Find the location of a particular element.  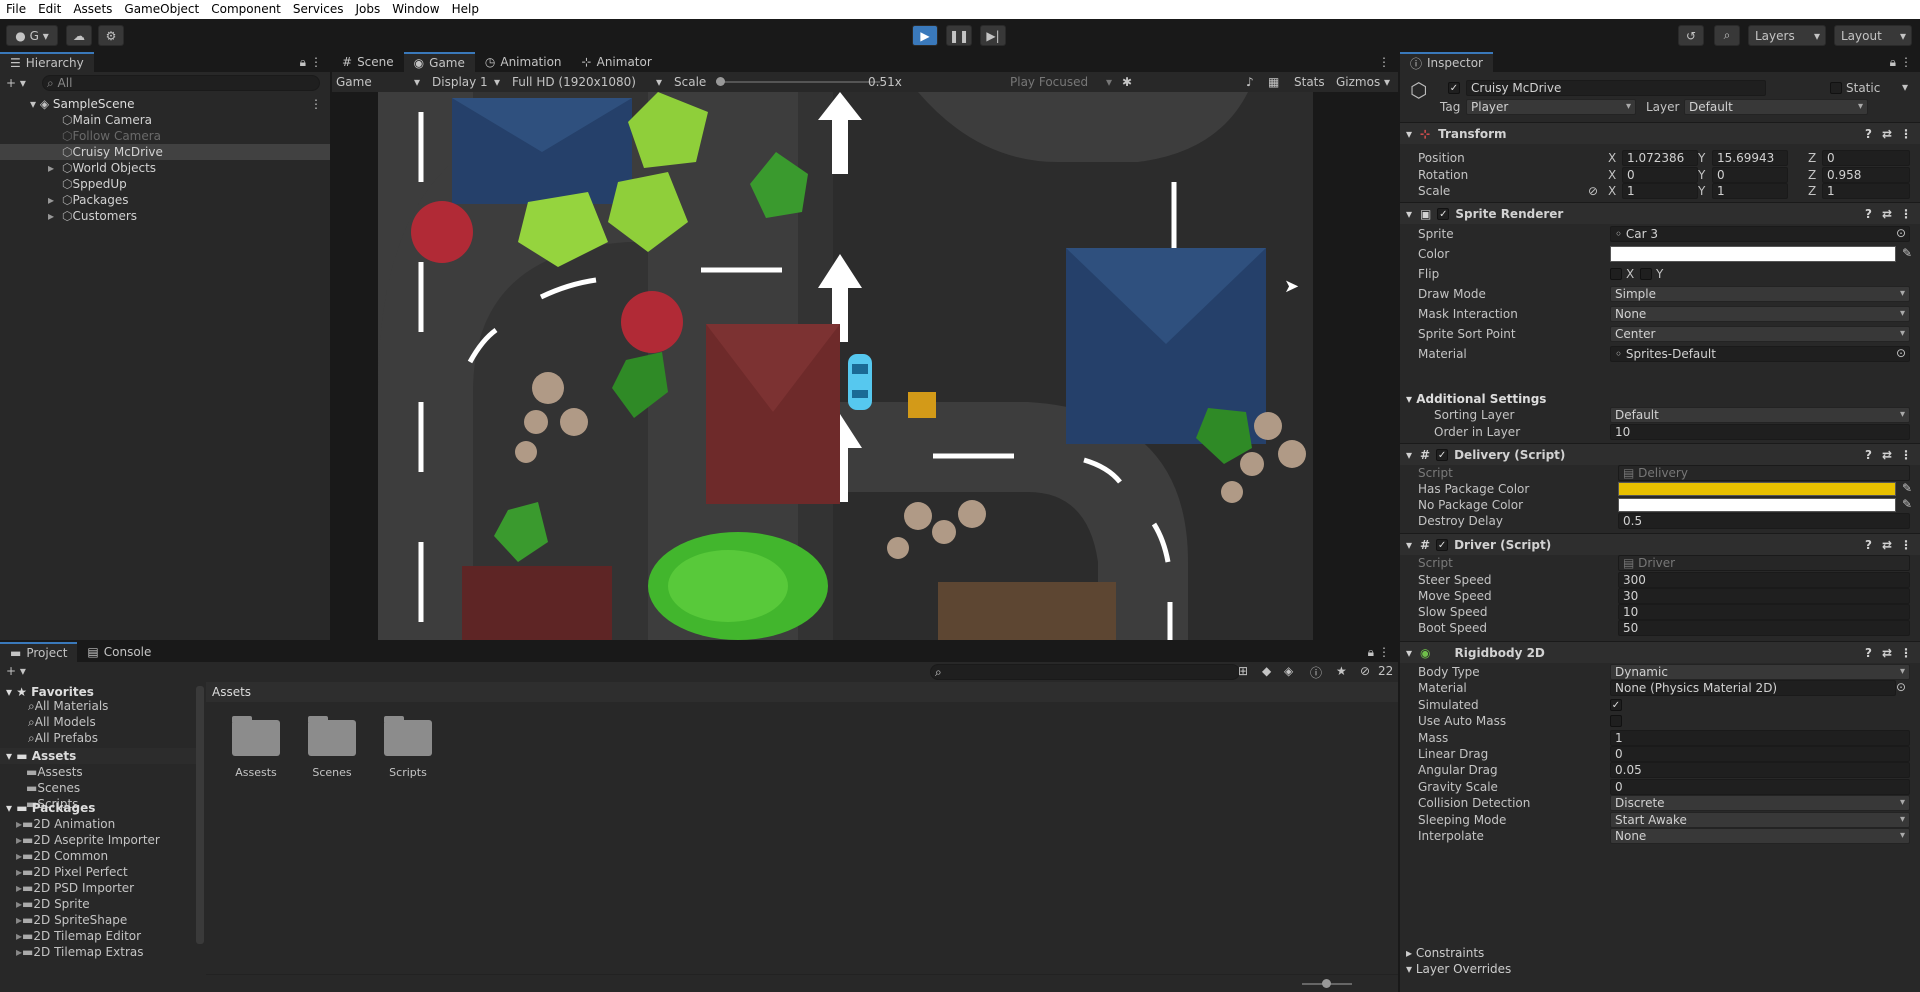

package-item: ▸ ▬ 2D Sprite is located at coordinates (98, 904).